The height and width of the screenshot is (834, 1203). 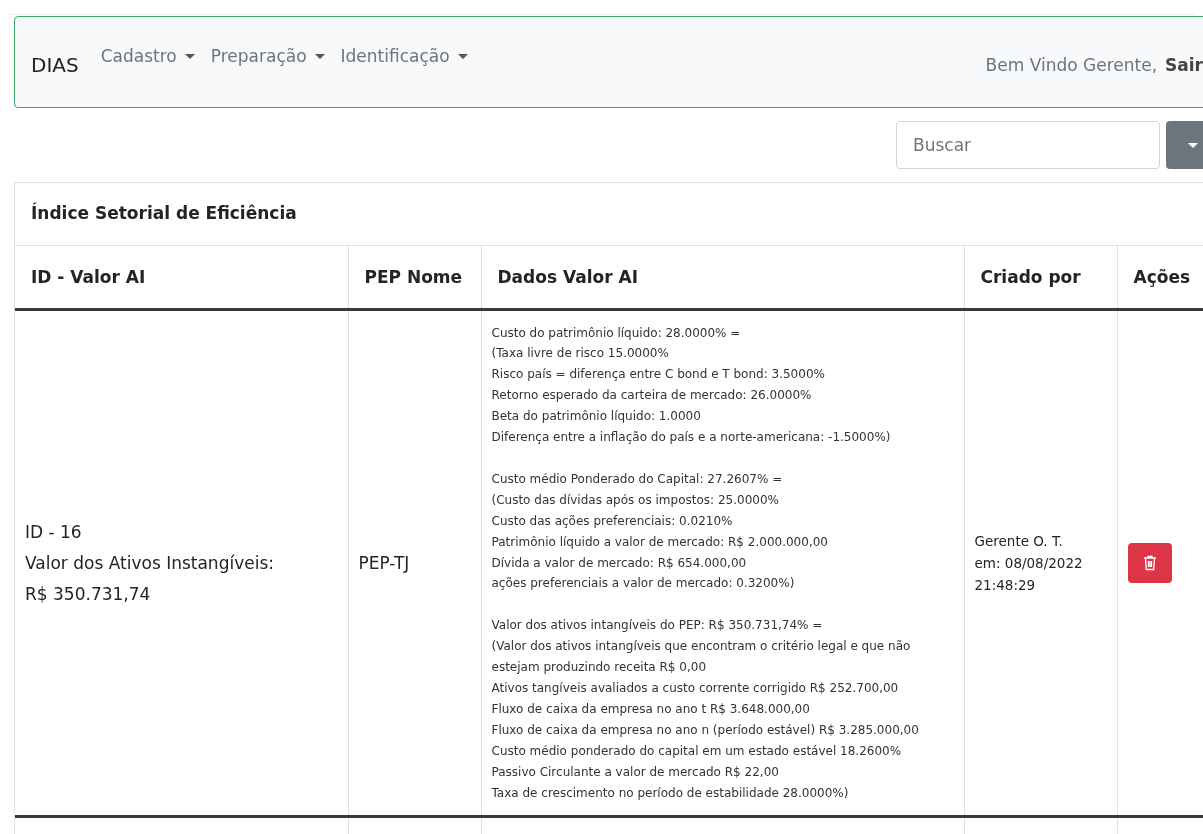 What do you see at coordinates (1071, 65) in the screenshot?
I see `greeting-text: Bem Vindo Gerente,` at bounding box center [1071, 65].